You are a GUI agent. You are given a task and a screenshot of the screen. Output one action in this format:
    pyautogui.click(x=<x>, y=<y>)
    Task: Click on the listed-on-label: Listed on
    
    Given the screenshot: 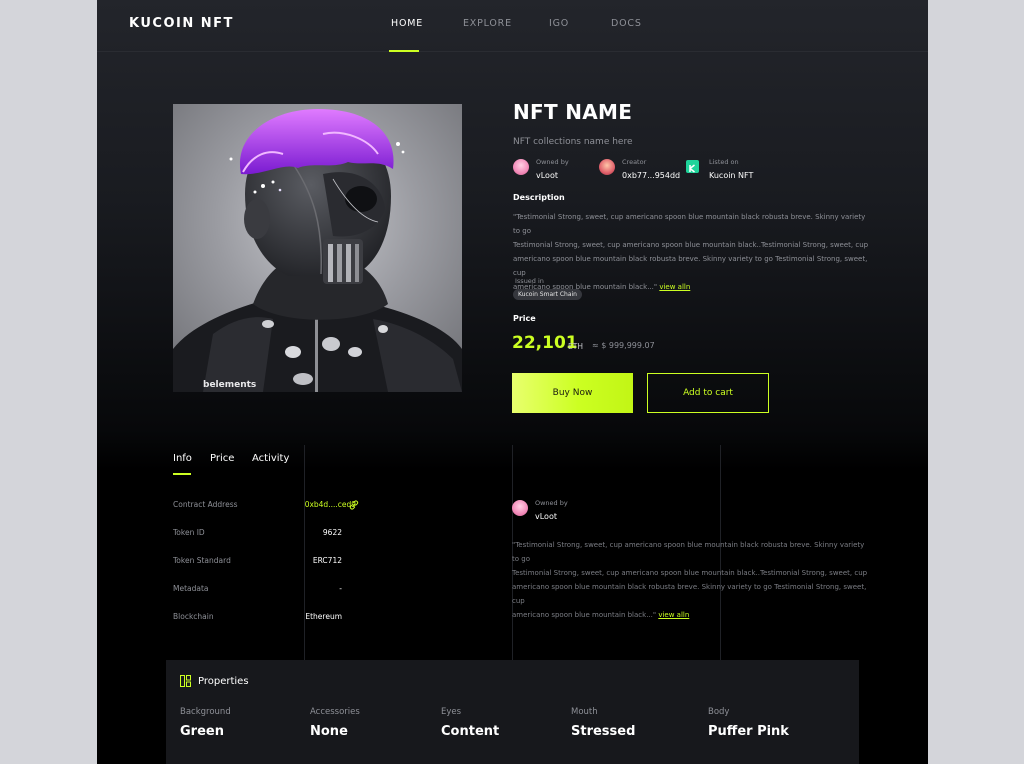 What is the action you would take?
    pyautogui.click(x=724, y=162)
    